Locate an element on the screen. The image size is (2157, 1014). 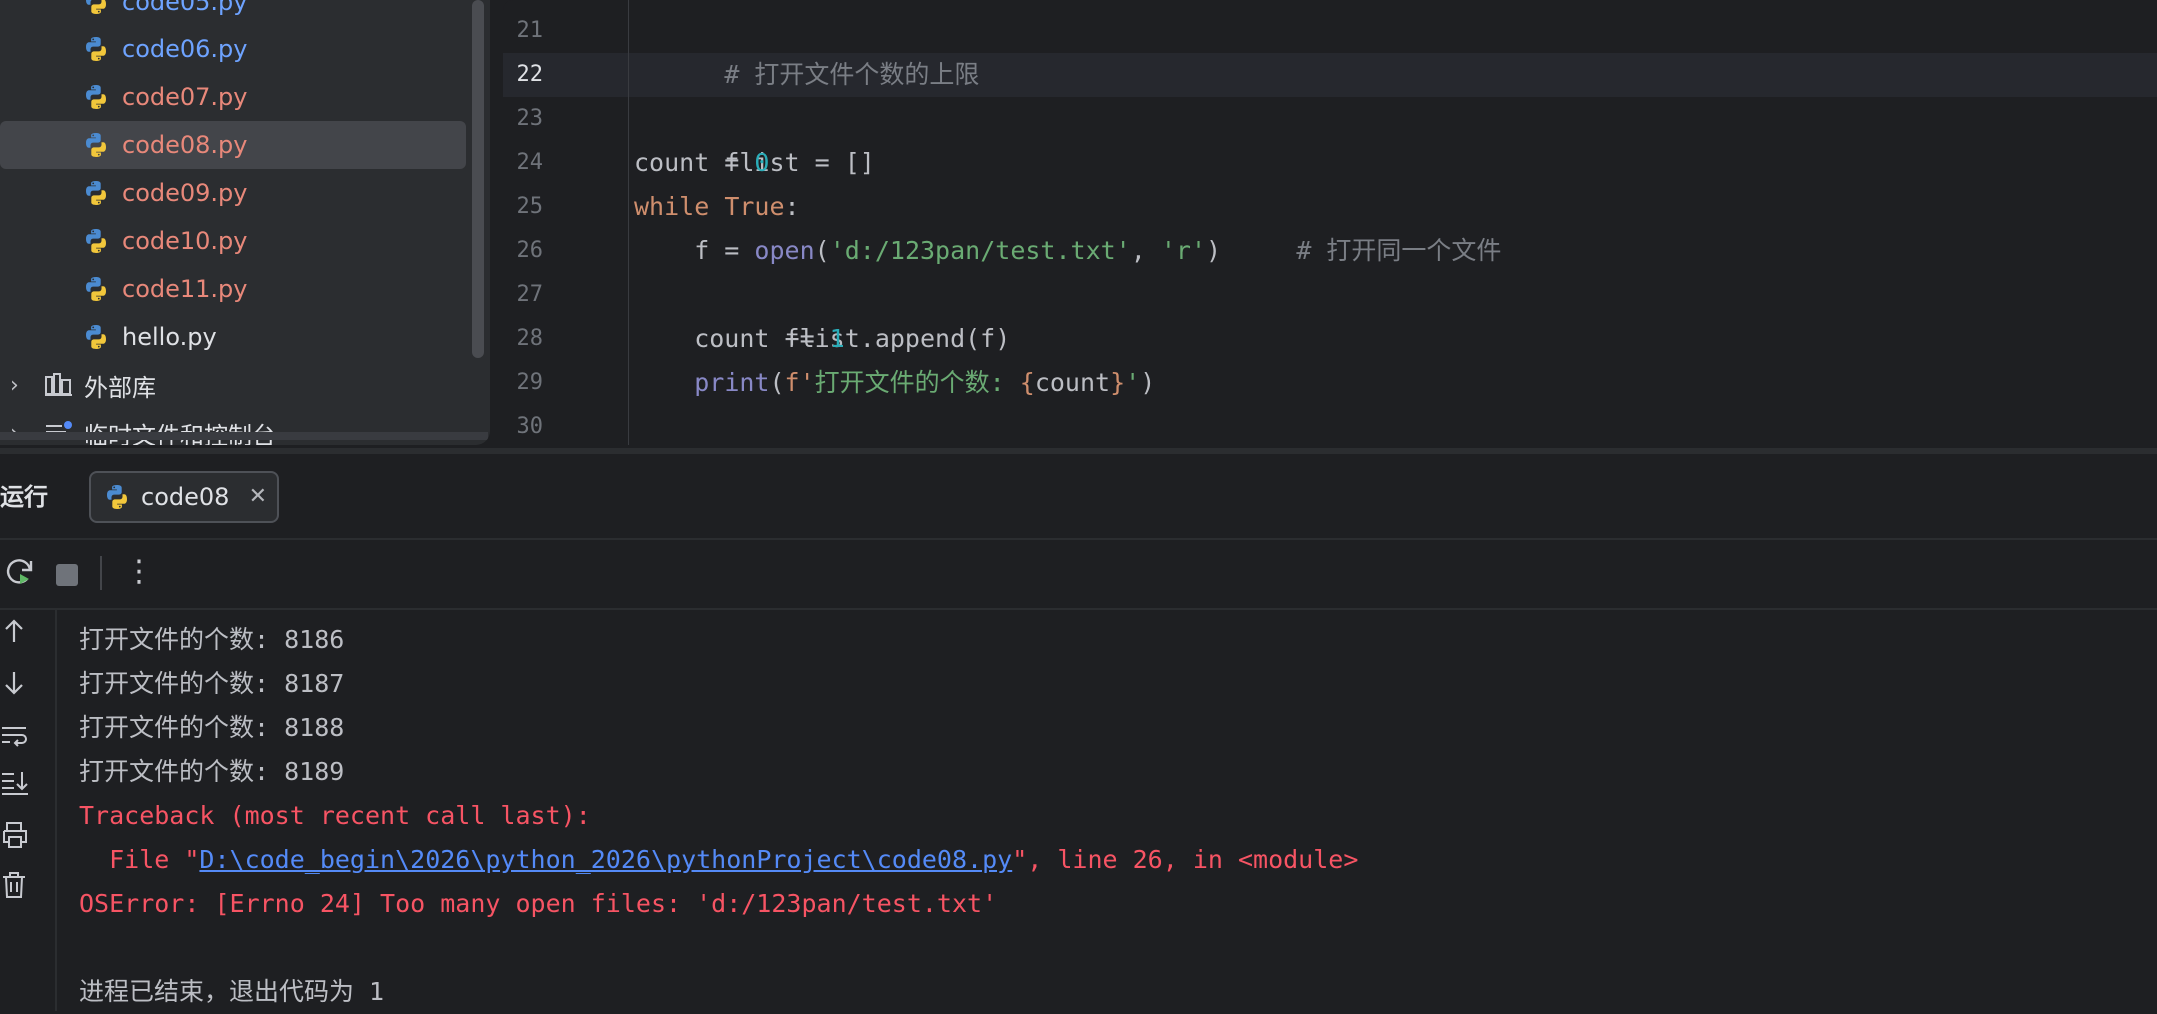
soft-wrap-icon is located at coordinates (15, 735).